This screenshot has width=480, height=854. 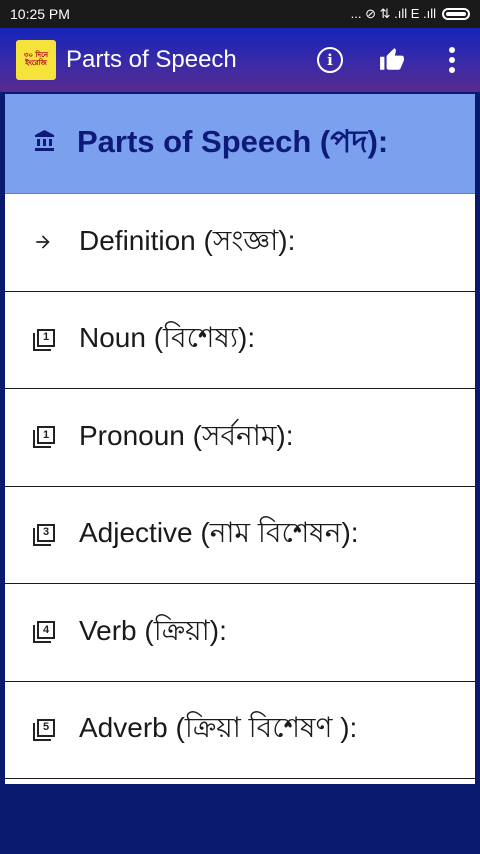 I want to click on app-title: Parts of Speech, so click(x=151, y=59).